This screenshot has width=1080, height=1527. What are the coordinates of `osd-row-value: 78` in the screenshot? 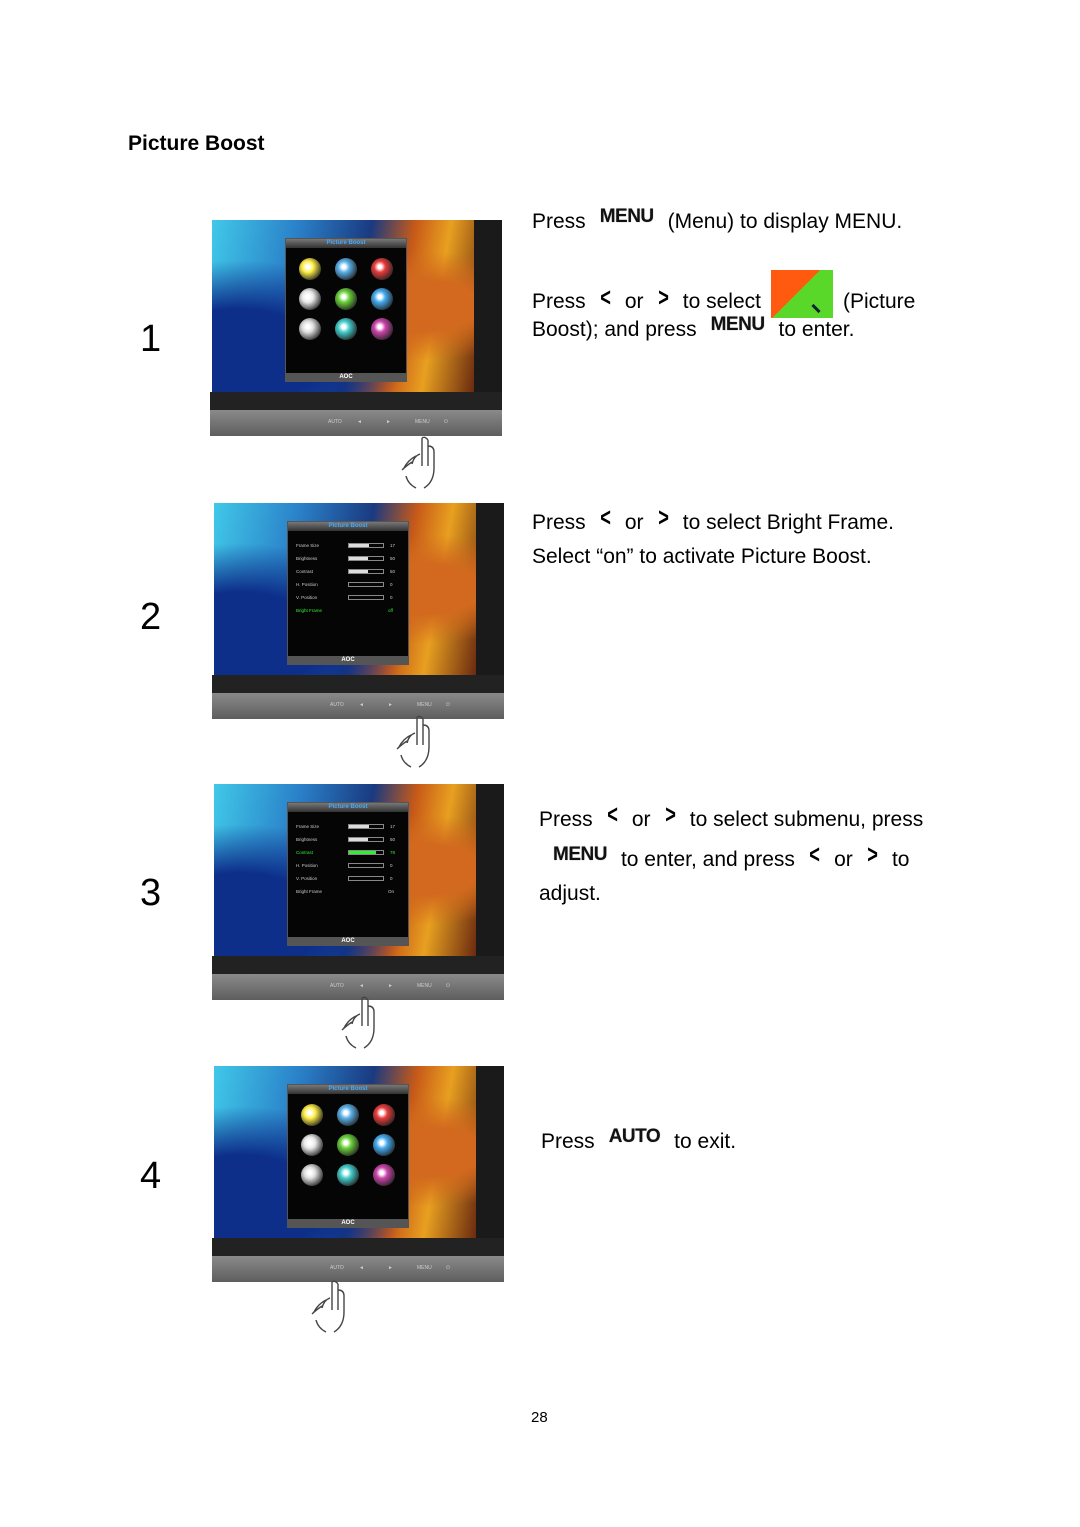 It's located at (393, 852).